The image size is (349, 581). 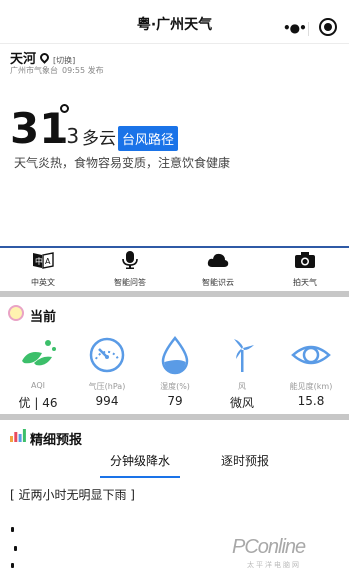 I want to click on watermark-subtitle: 太平洋电脑网, so click(x=274, y=565).